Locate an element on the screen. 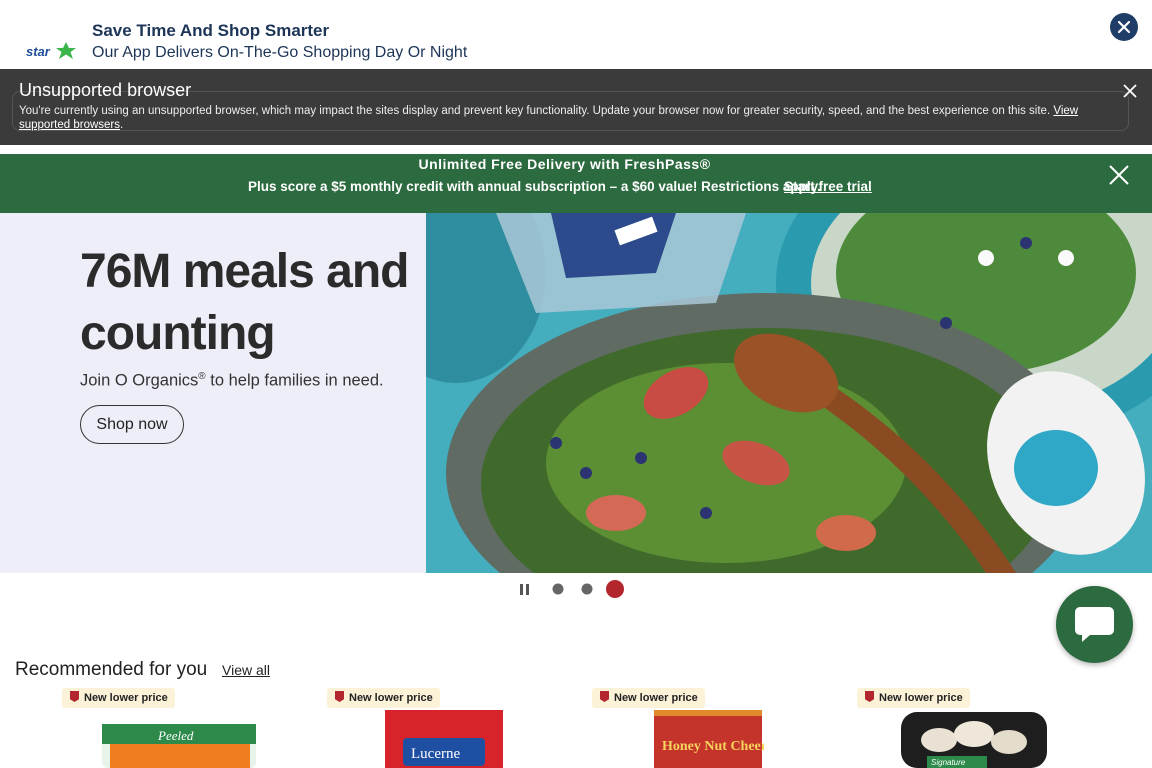 Image resolution: width=1152 pixels, height=768 pixels. carousel-controls is located at coordinates (573, 590).